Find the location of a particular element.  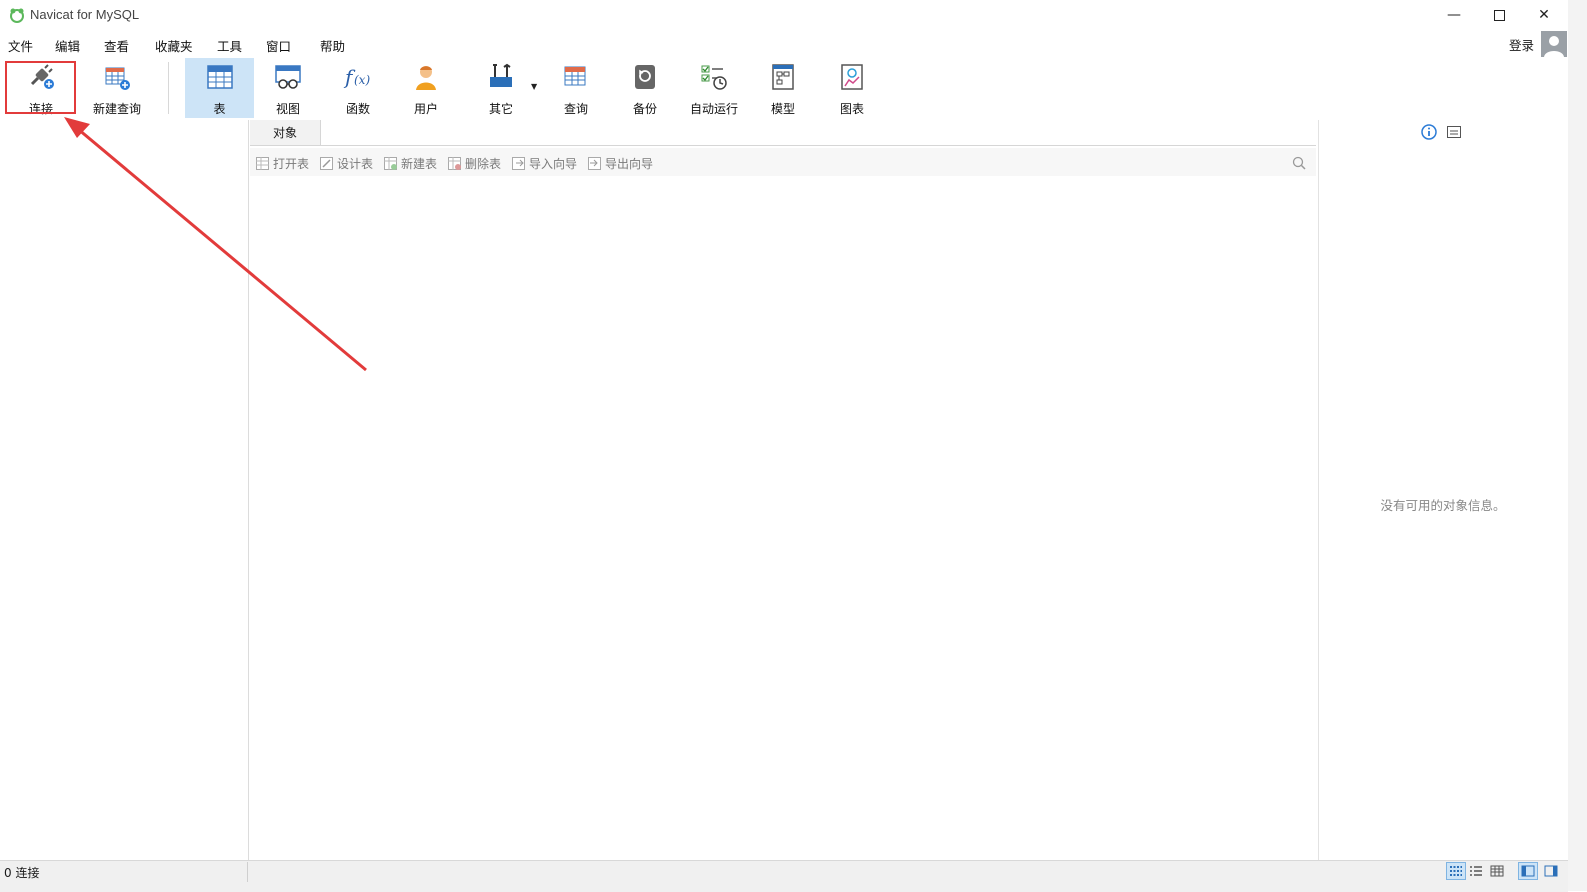

menu-view: 查看 is located at coordinates (116, 45).